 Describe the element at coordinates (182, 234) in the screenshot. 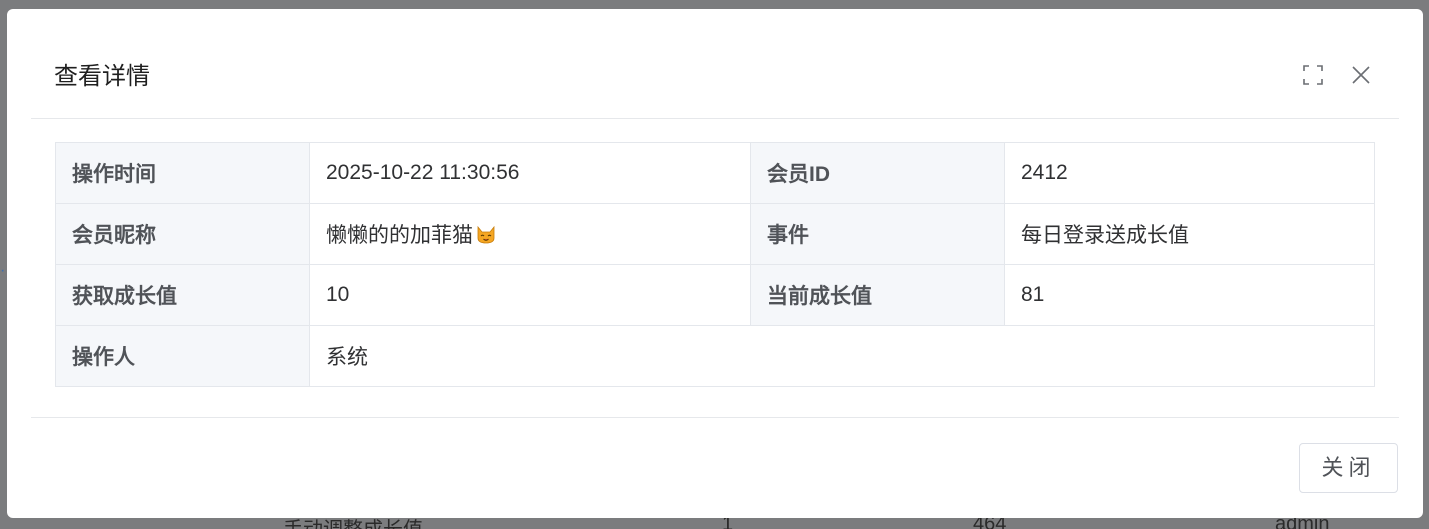

I see `nickname-label: 会员昵称` at that location.